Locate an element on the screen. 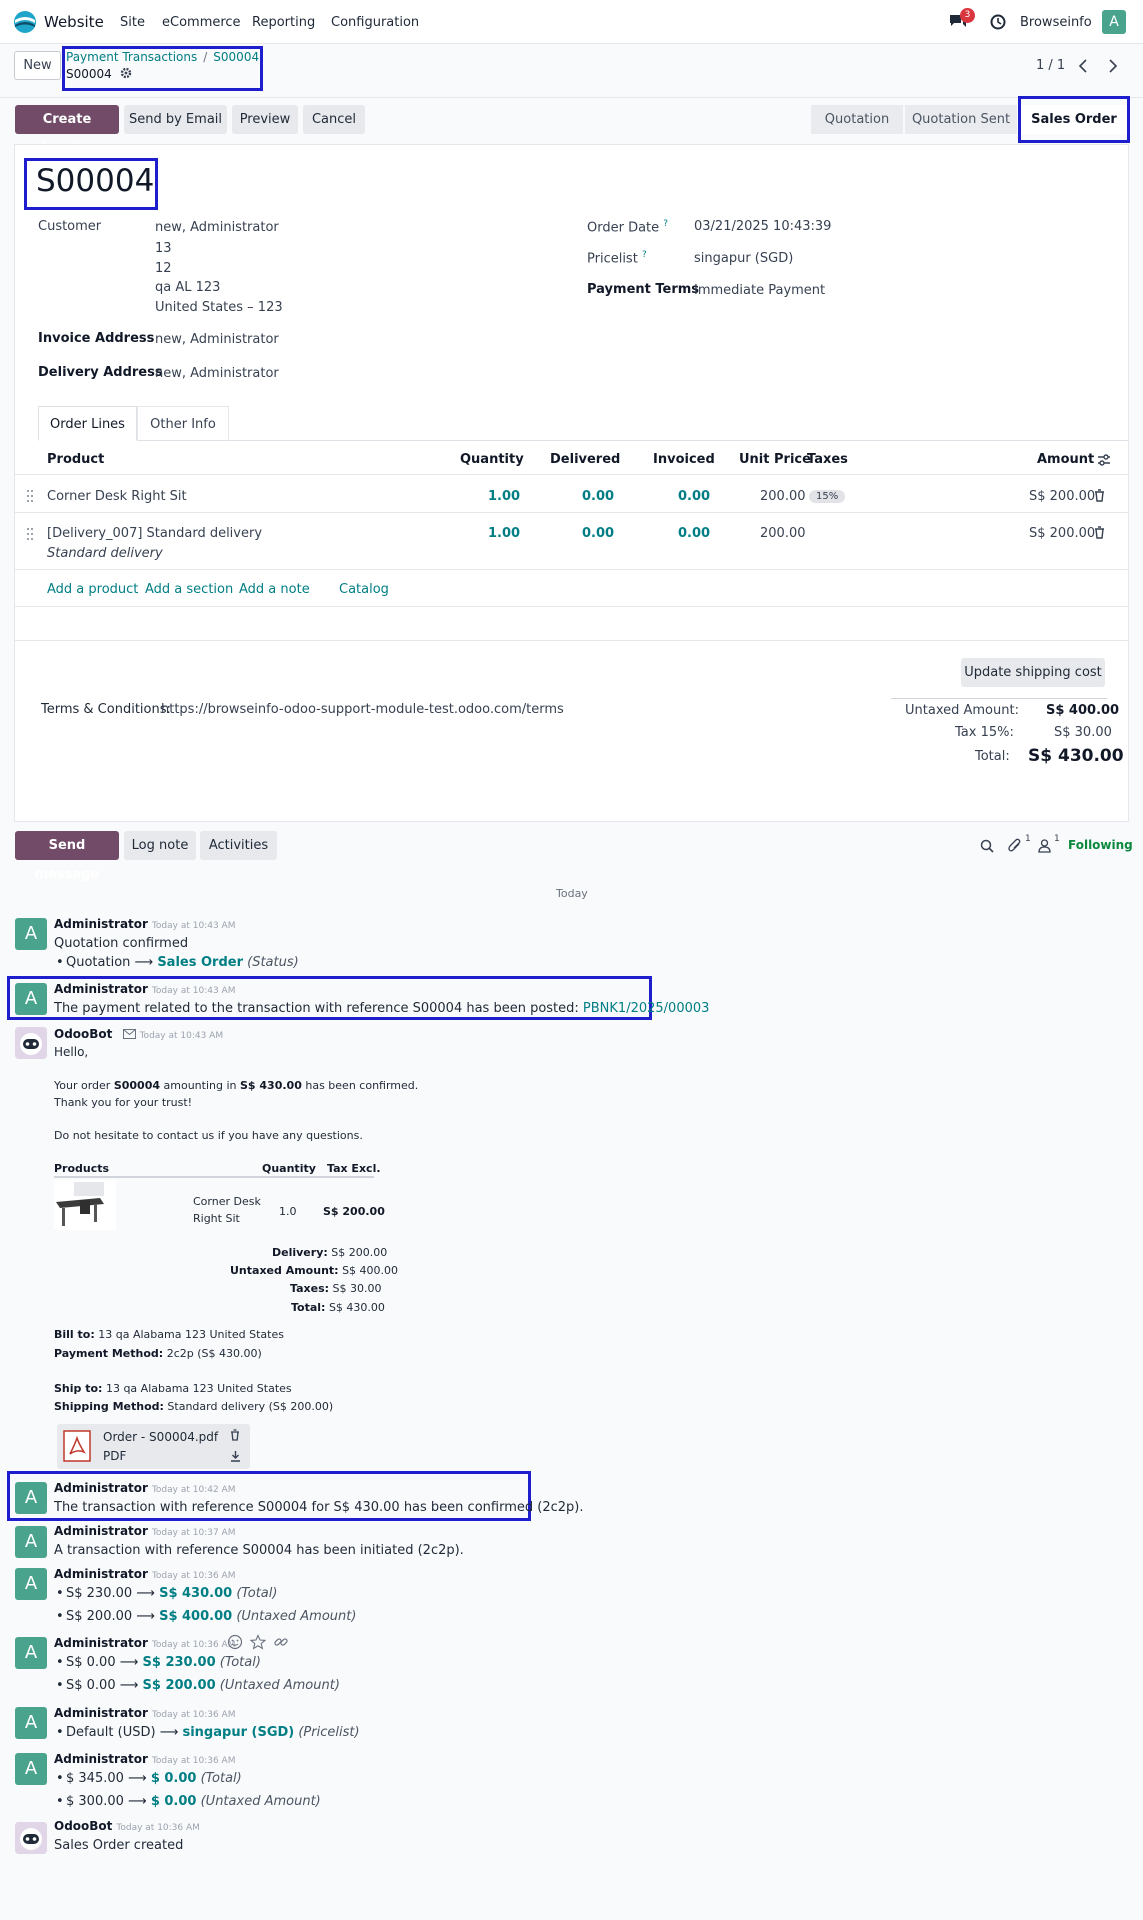 This screenshot has height=1920, width=1143. pager-value: 1 / 1 is located at coordinates (1050, 65).